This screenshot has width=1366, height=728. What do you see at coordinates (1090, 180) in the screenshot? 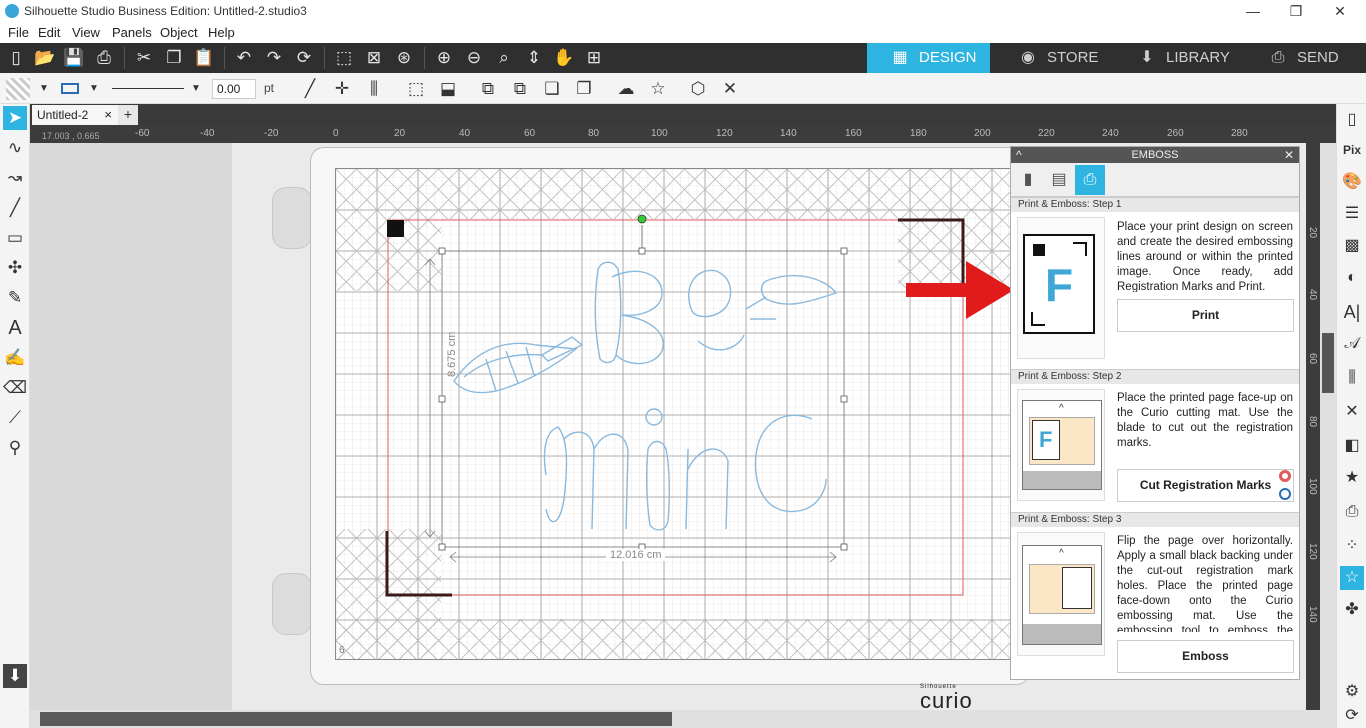
I see `print-emboss-tab-icon: ⎙` at bounding box center [1090, 180].